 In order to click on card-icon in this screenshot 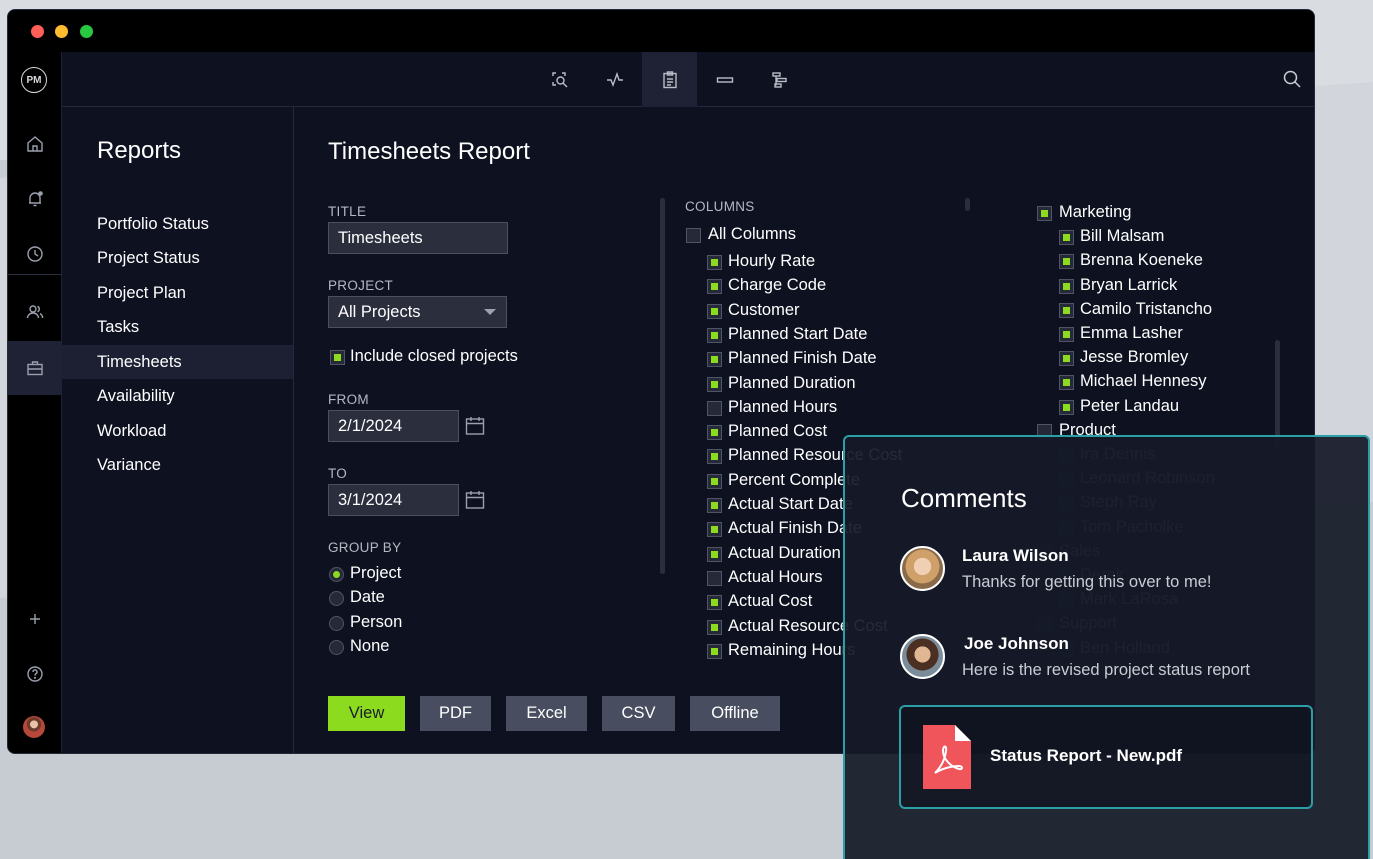, I will do `click(724, 79)`.